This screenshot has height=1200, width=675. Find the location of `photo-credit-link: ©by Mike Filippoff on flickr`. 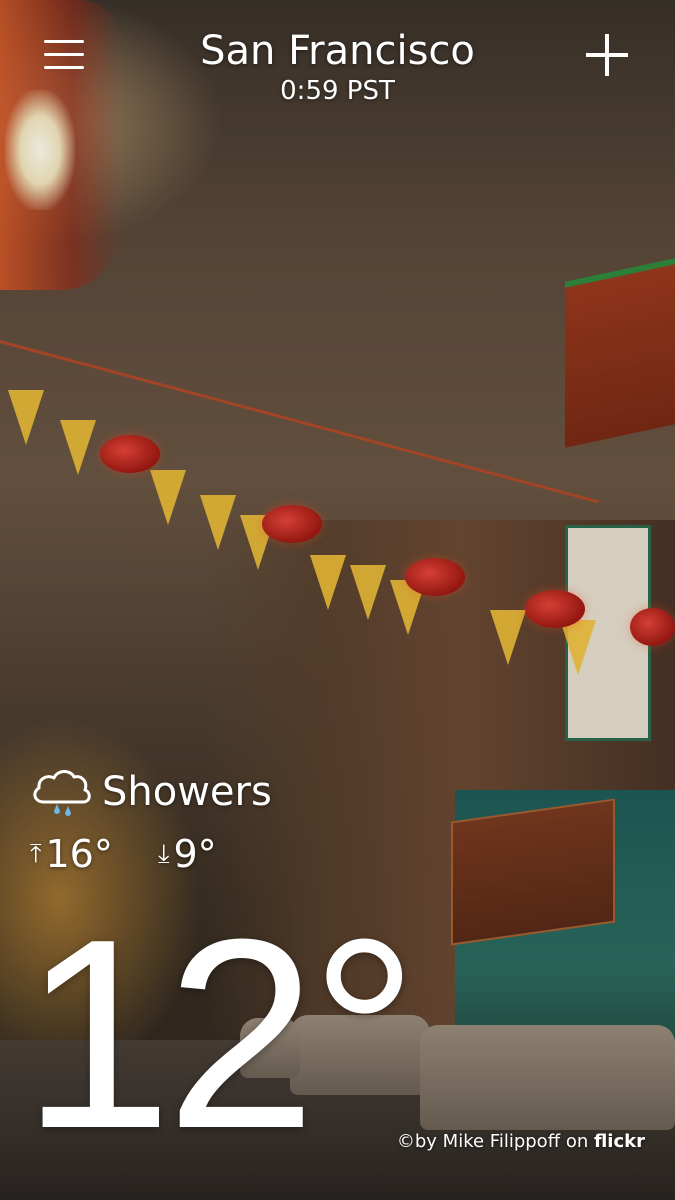

photo-credit-link: ©by Mike Filippoff on flickr is located at coordinates (521, 1141).